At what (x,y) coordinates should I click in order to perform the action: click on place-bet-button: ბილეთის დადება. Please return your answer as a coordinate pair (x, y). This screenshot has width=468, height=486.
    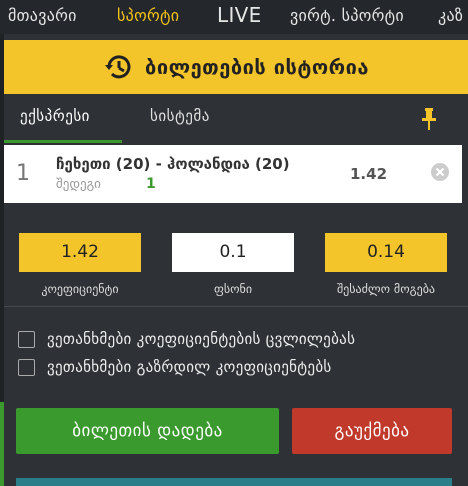
    Looking at the image, I should click on (147, 431).